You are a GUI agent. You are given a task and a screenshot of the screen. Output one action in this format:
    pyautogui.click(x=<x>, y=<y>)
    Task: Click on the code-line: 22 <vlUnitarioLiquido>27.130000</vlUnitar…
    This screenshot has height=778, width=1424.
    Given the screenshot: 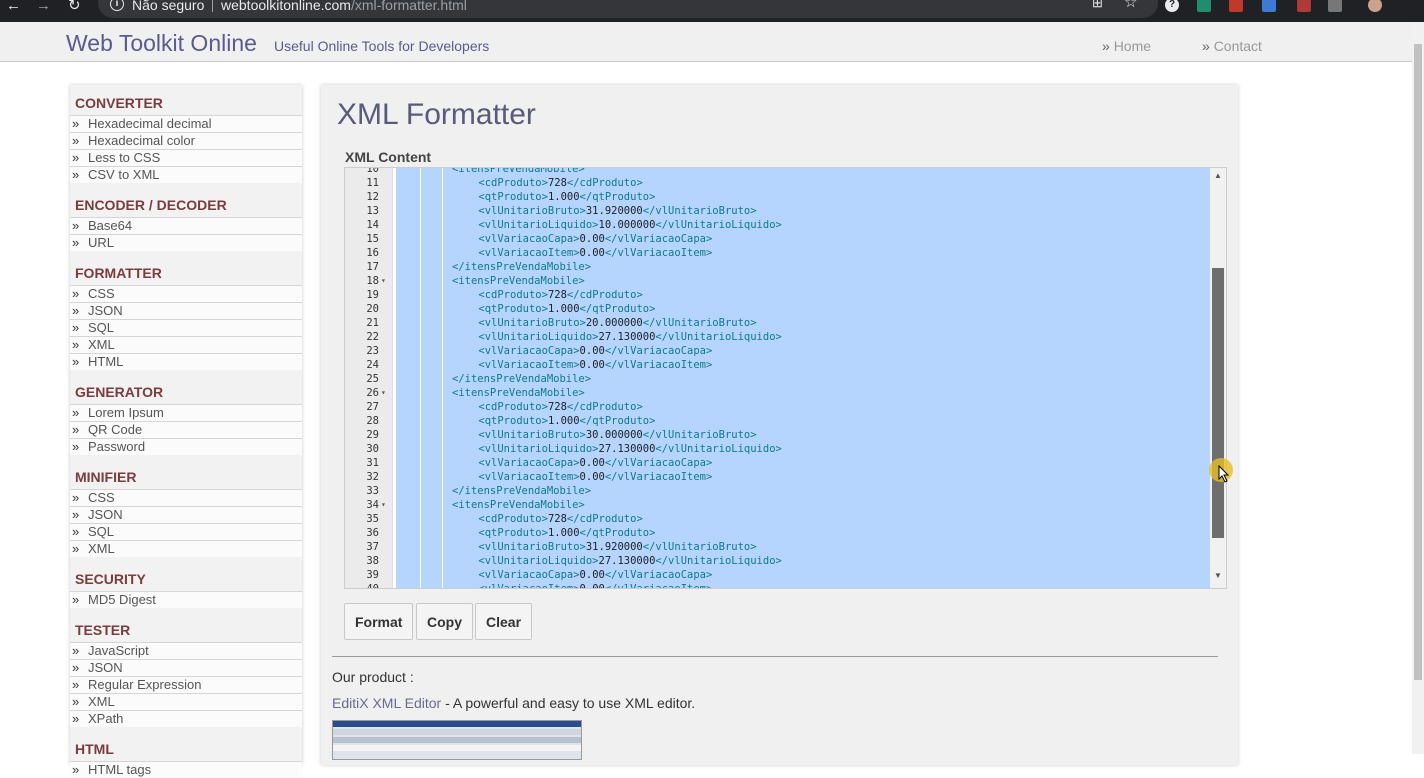 What is the action you would take?
    pyautogui.click(x=777, y=337)
    